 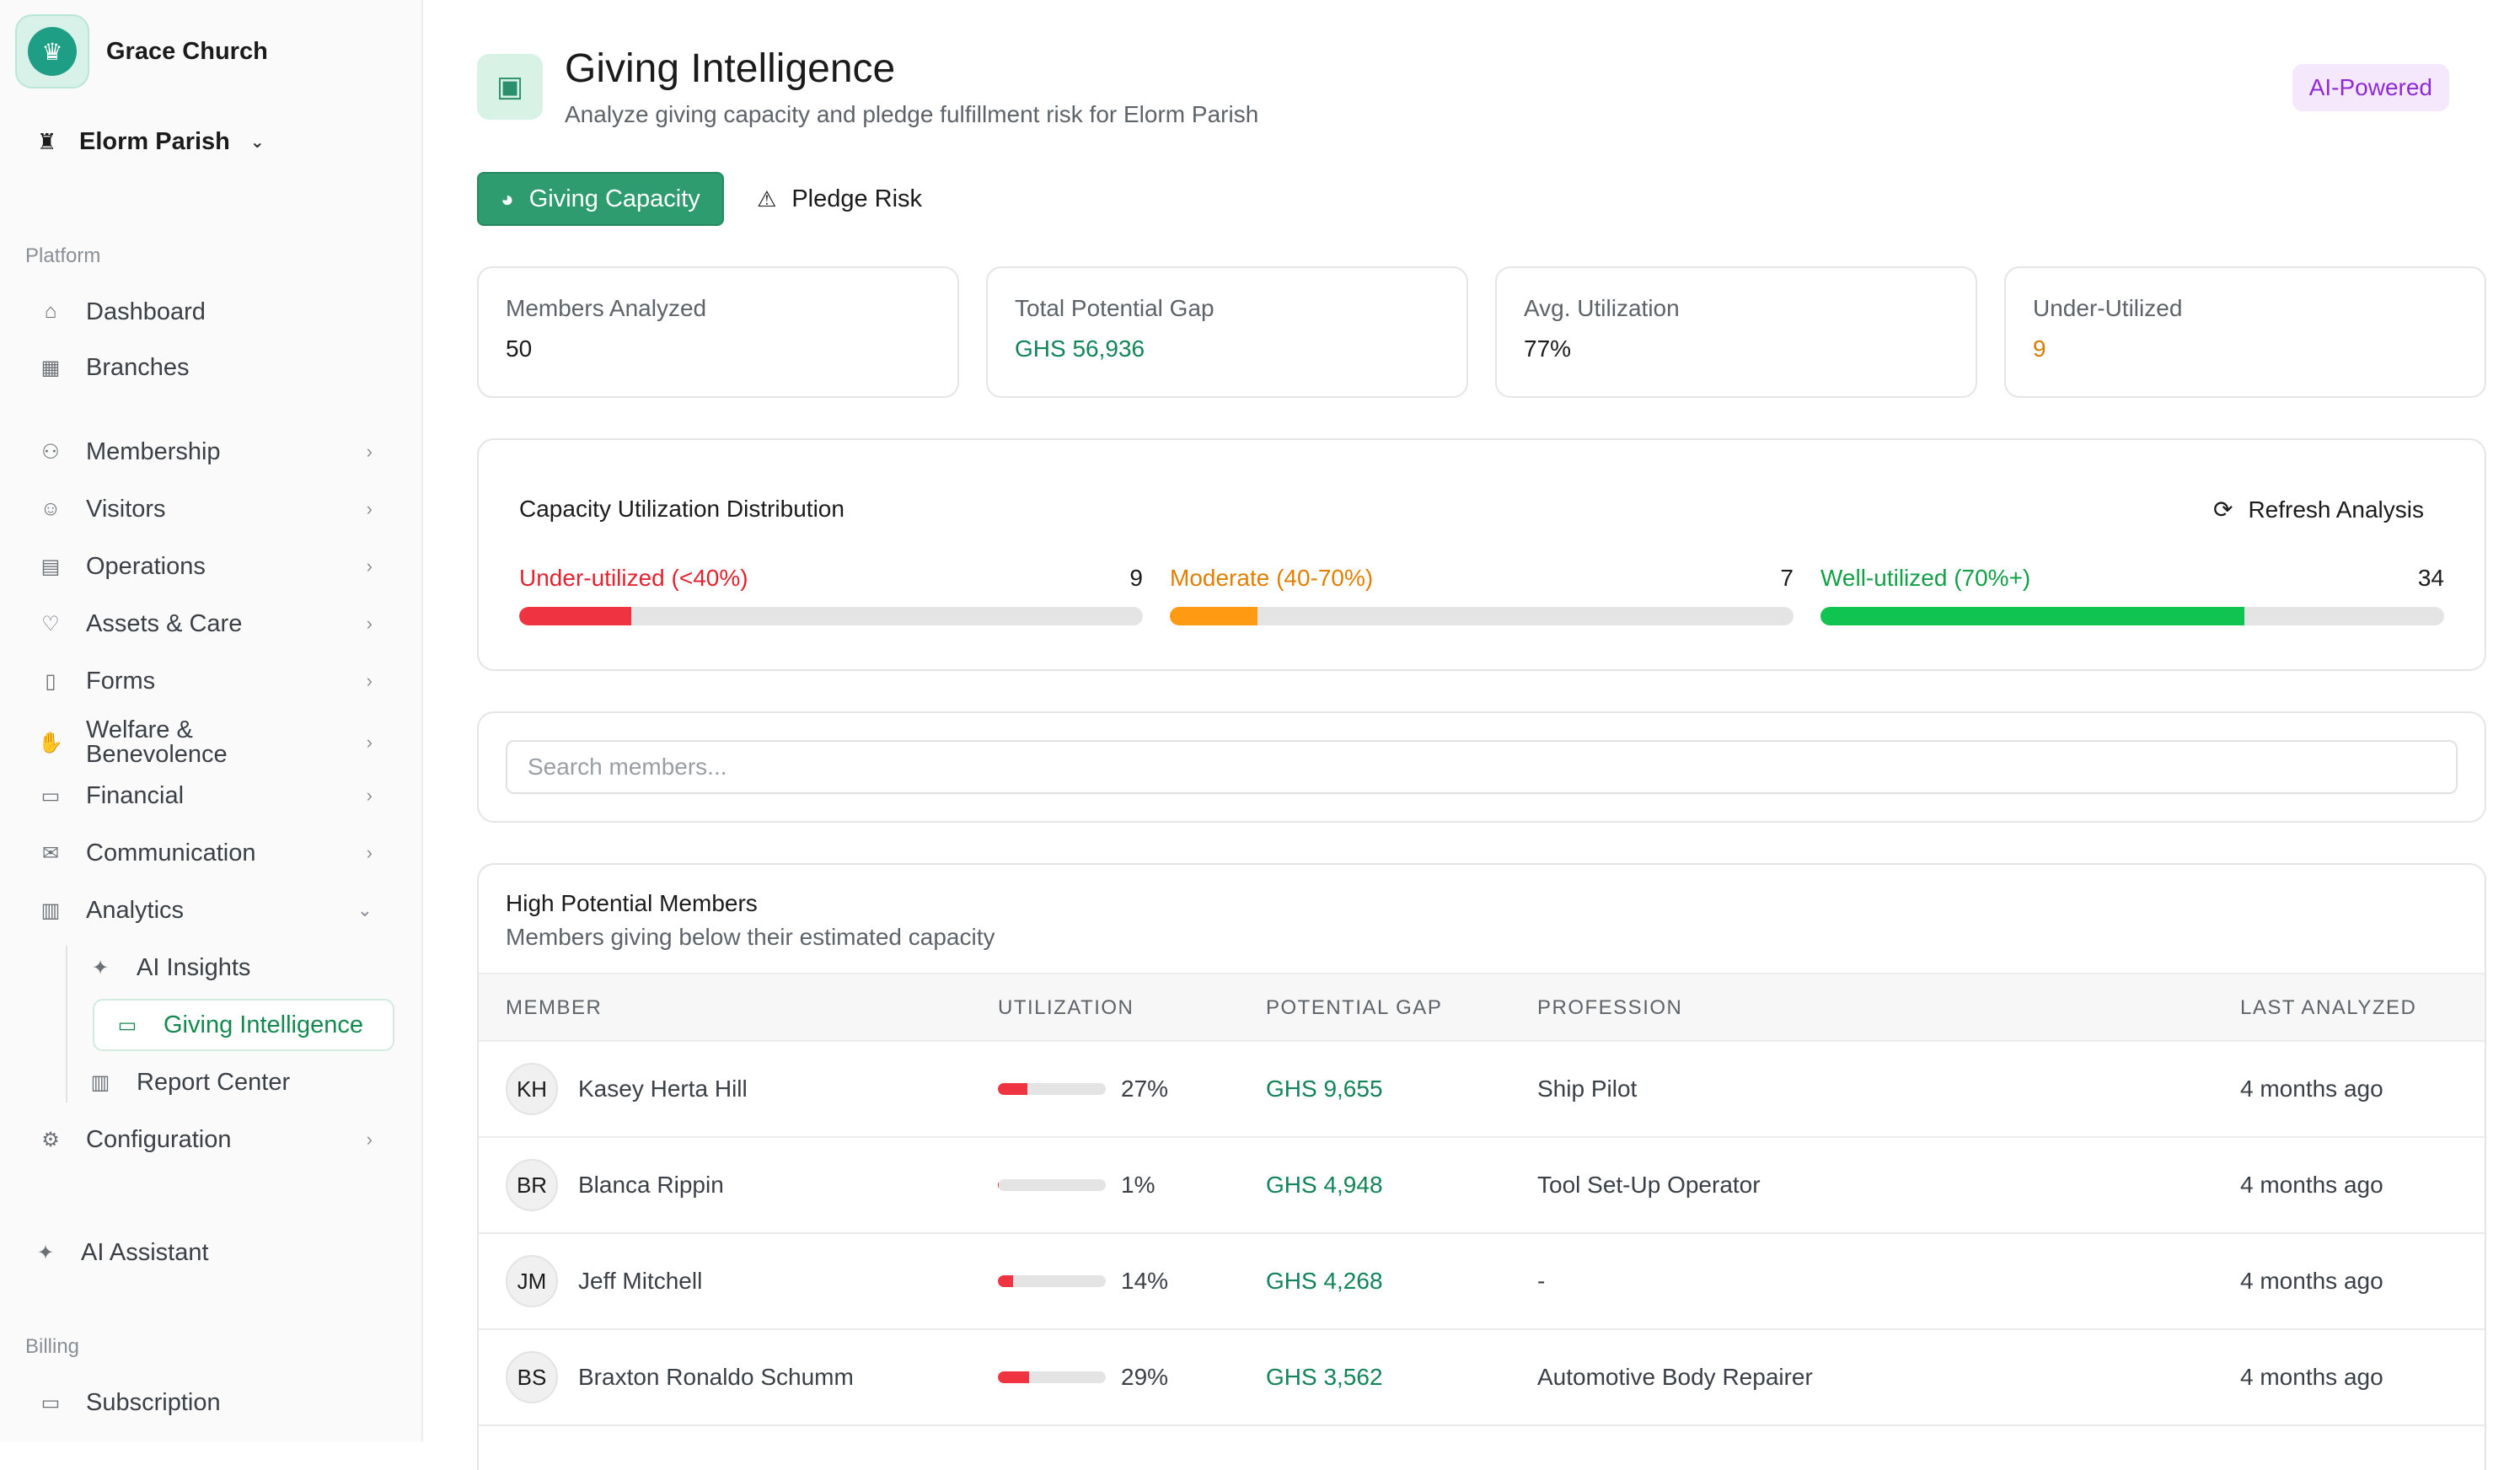 I want to click on sidebar-item-label: Assets & Care, so click(x=164, y=623).